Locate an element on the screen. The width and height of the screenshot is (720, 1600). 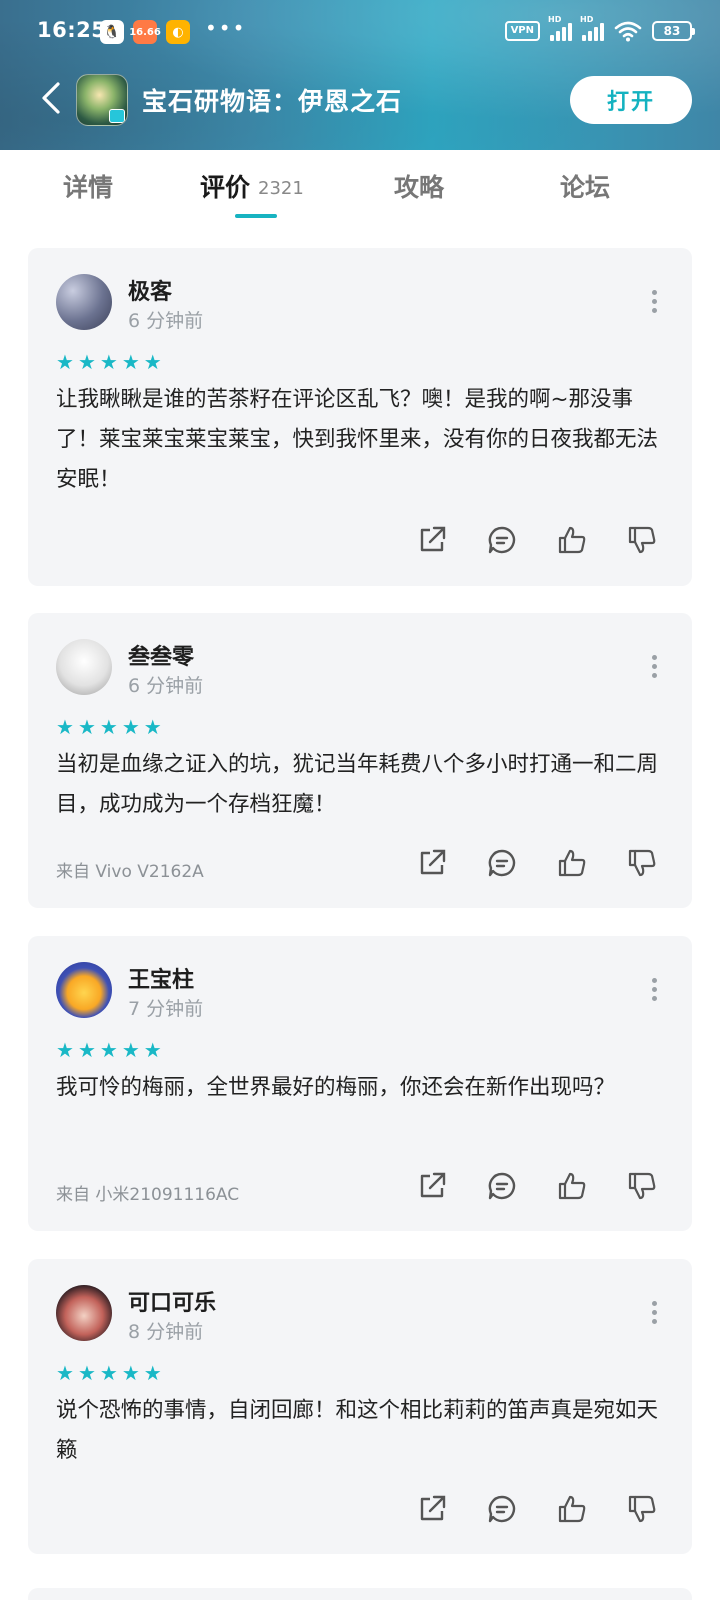
review-username: 可口可乐 is located at coordinates (172, 1301).